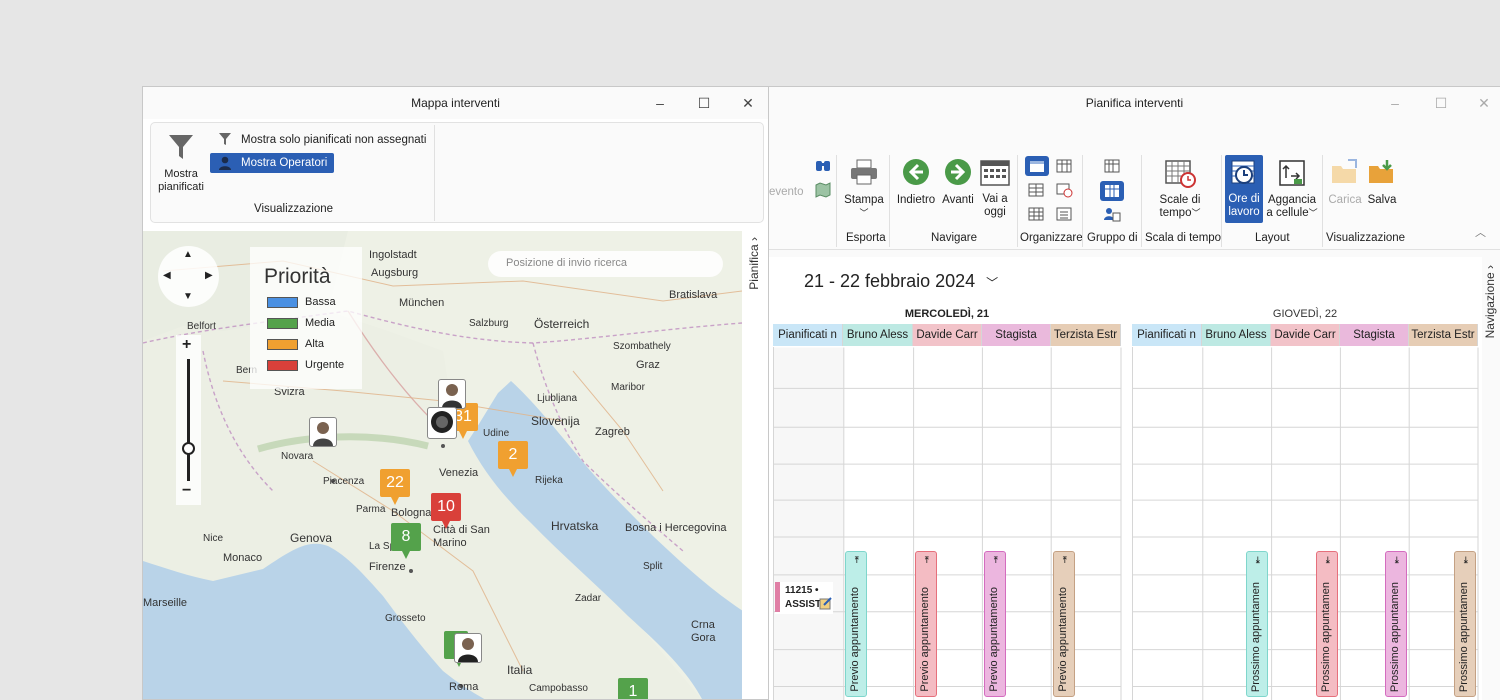  I want to click on print-button: Stampa ﹀, so click(864, 189).